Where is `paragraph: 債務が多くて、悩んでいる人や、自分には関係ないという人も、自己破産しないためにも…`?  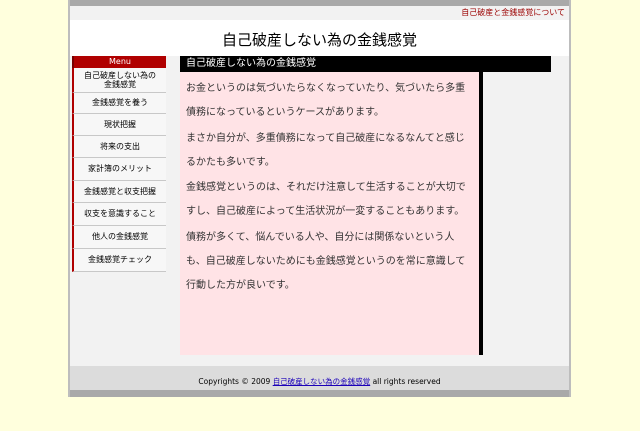
paragraph: 債務が多くて、悩んでいる人や、自分には関係ないという人も、自己破産しないためにも… is located at coordinates (326, 261).